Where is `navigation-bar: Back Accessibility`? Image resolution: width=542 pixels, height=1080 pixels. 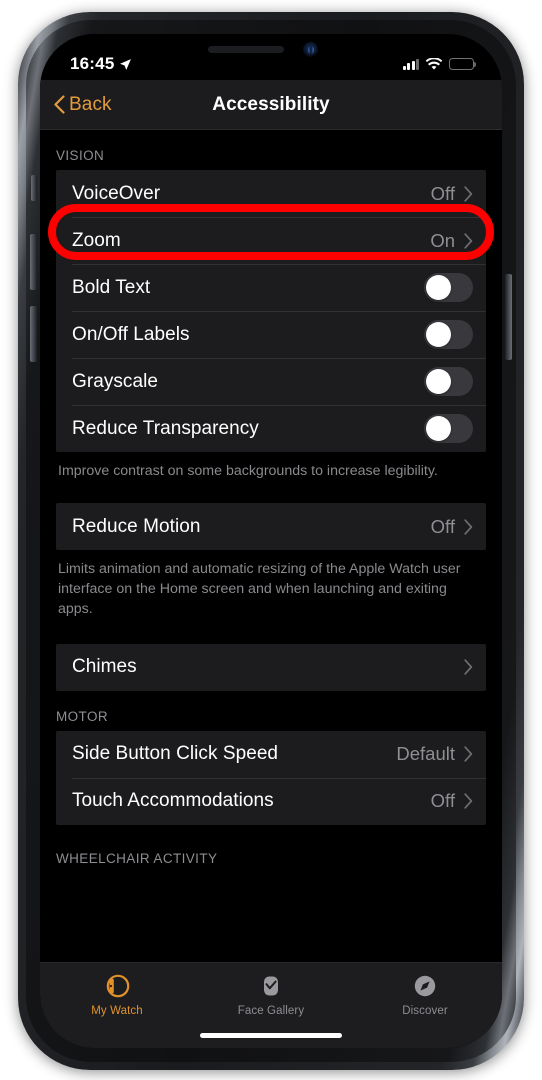
navigation-bar: Back Accessibility is located at coordinates (271, 105).